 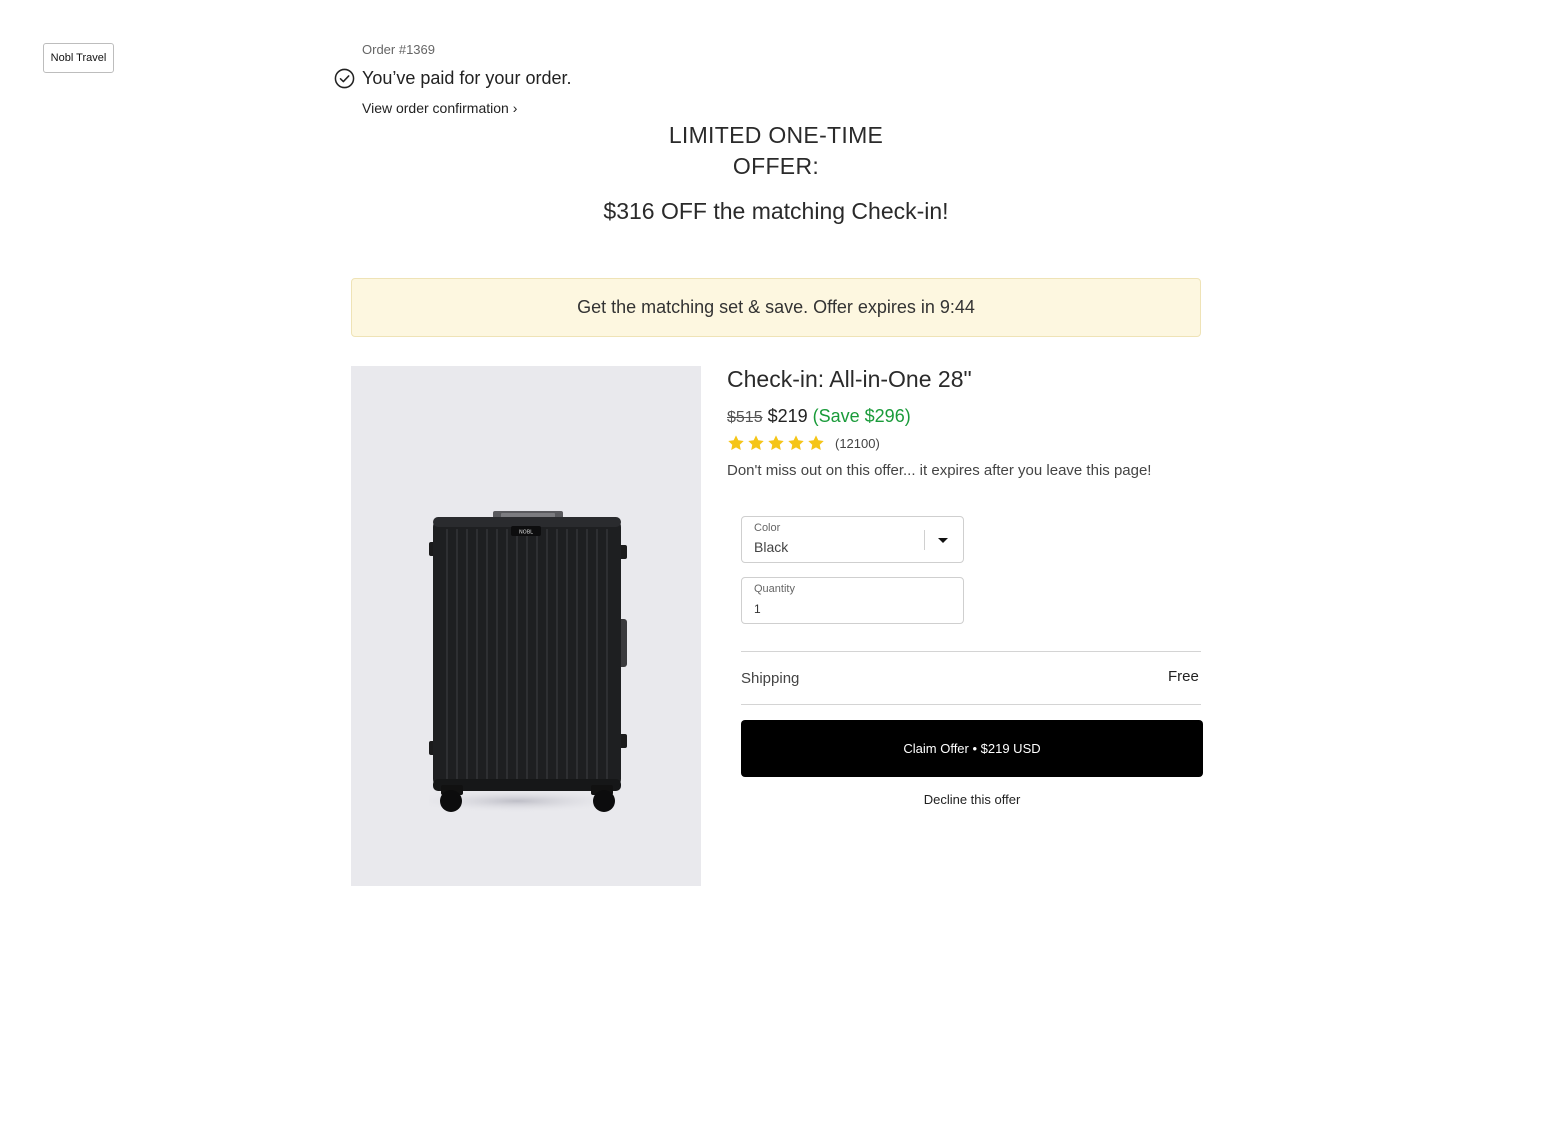 I want to click on rating-row: (12100), so click(x=803, y=443).